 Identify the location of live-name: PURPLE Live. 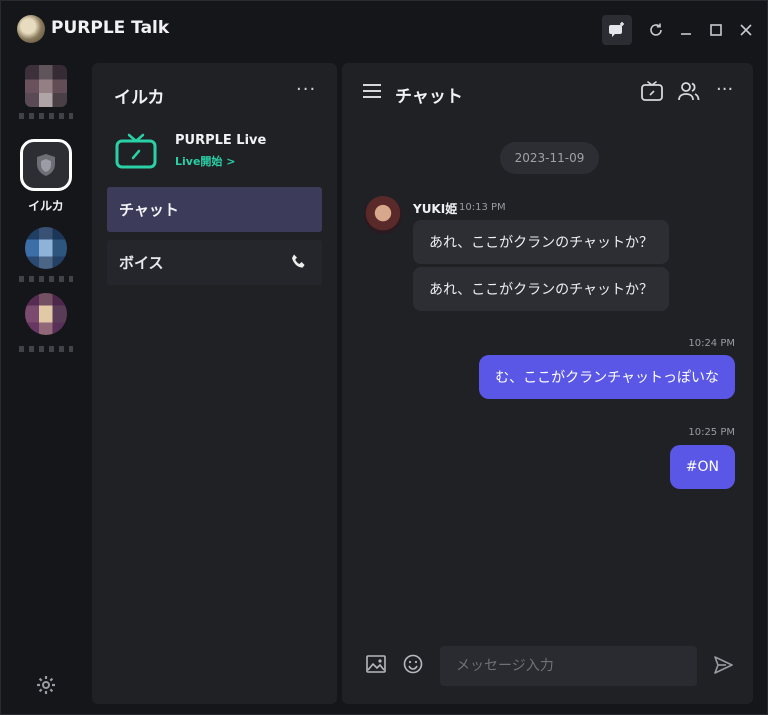
(221, 140).